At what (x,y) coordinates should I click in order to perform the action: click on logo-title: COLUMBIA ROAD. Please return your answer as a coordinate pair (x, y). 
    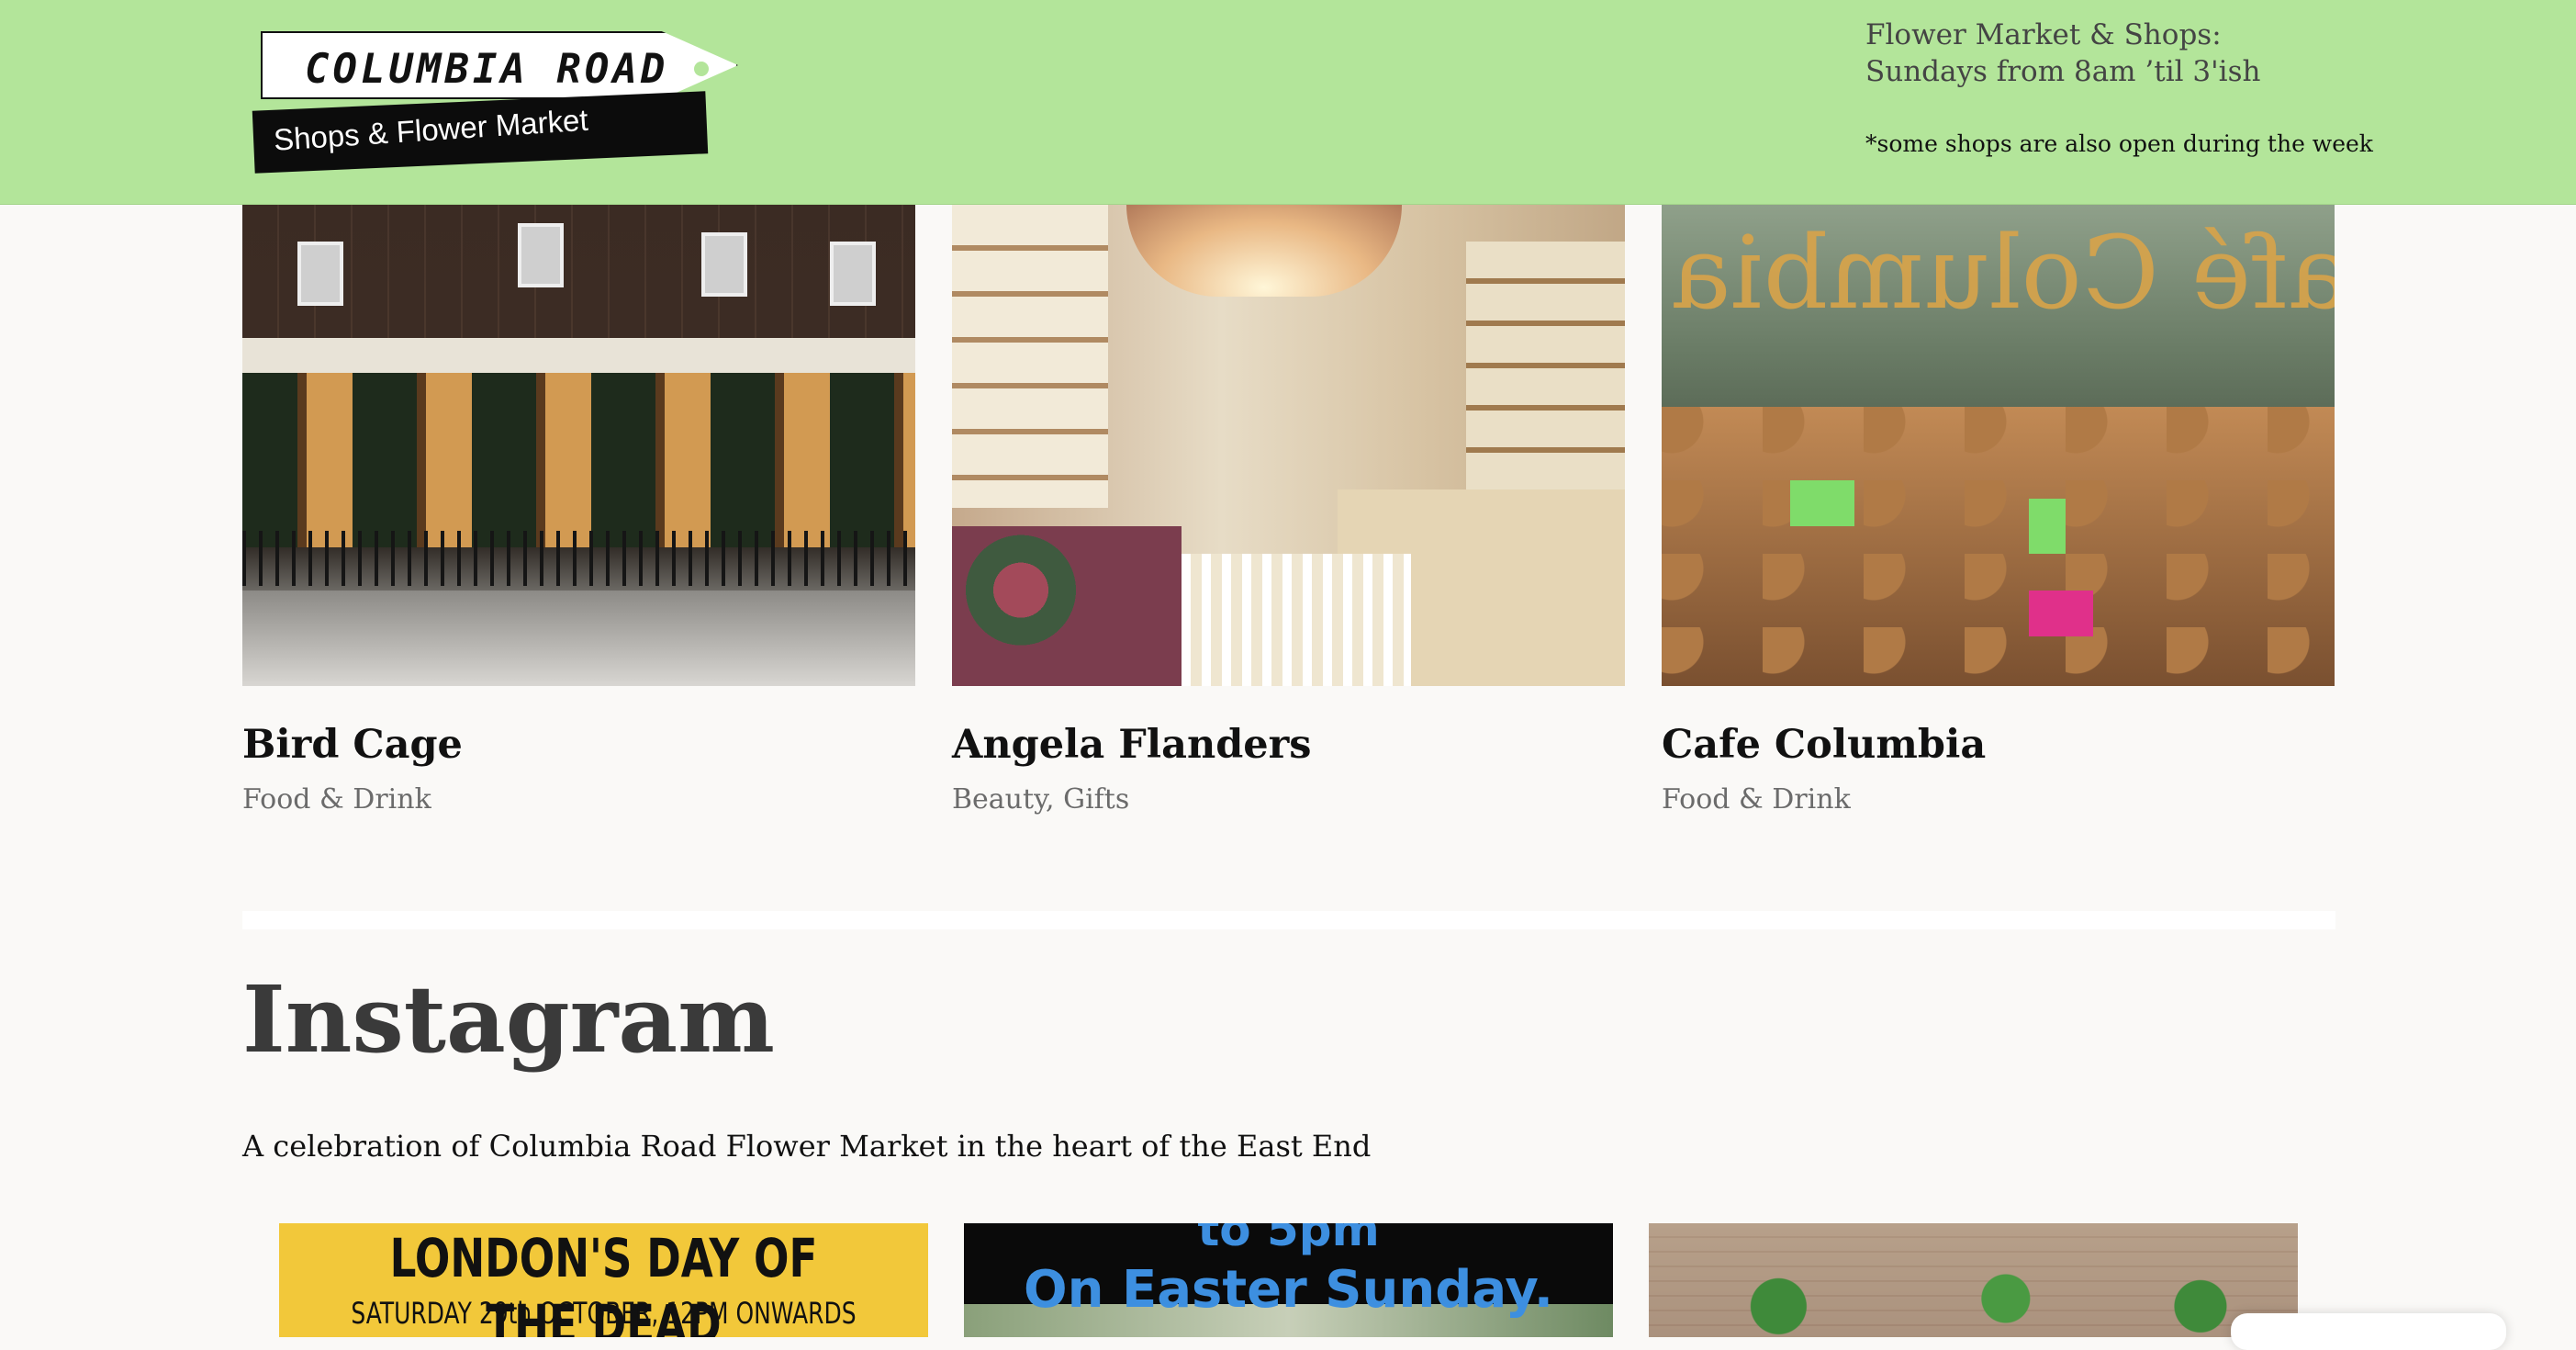
    Looking at the image, I should click on (487, 69).